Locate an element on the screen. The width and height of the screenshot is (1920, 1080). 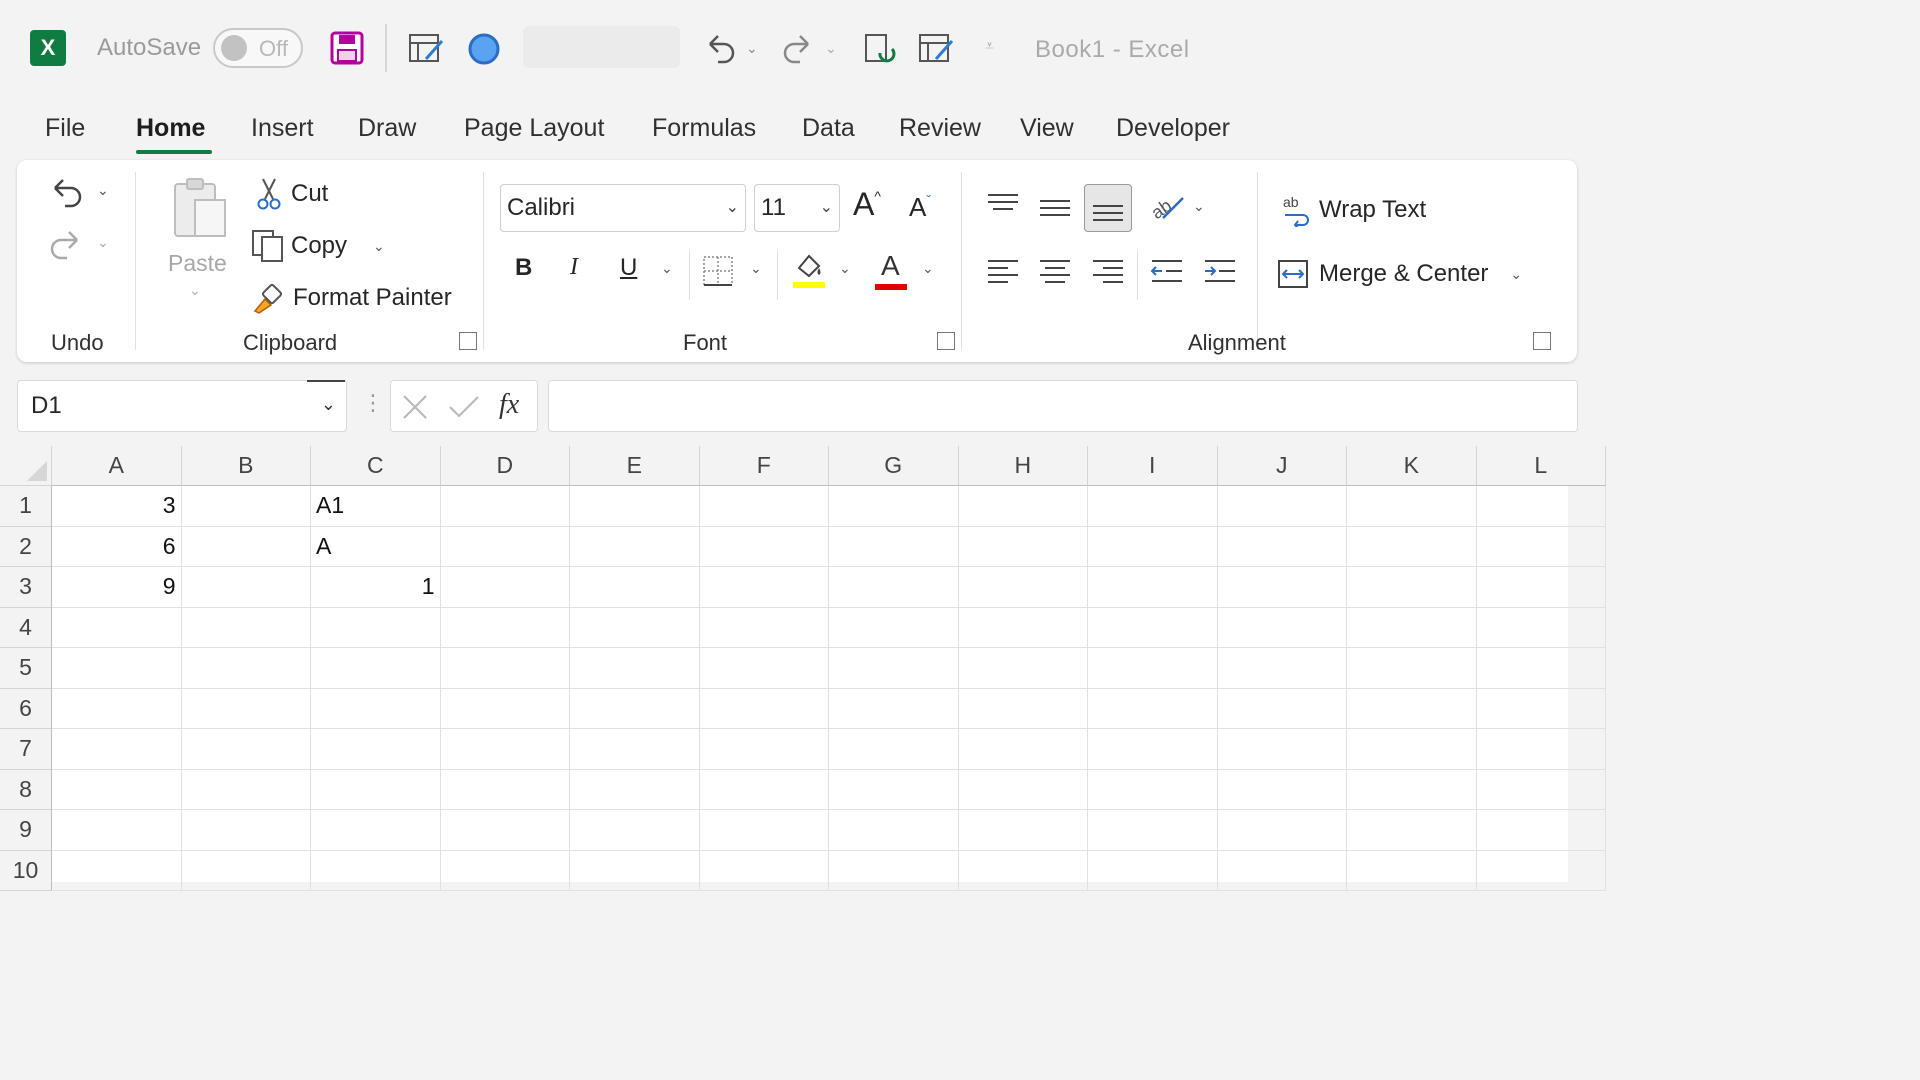
cell-l4 is located at coordinates (1541, 627).